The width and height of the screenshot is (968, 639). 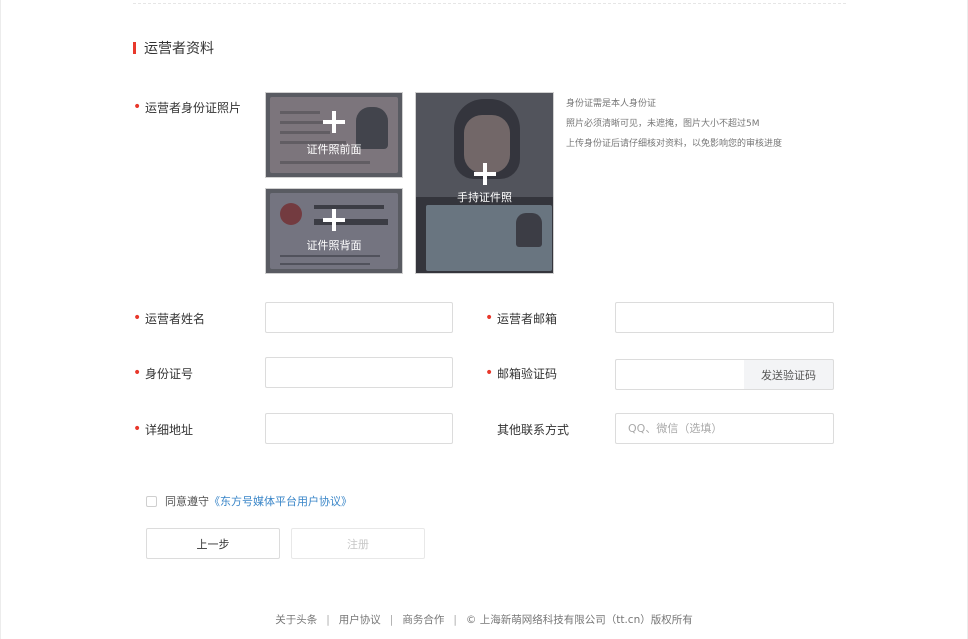 I want to click on address-label: • 详细地址, so click(x=163, y=429).